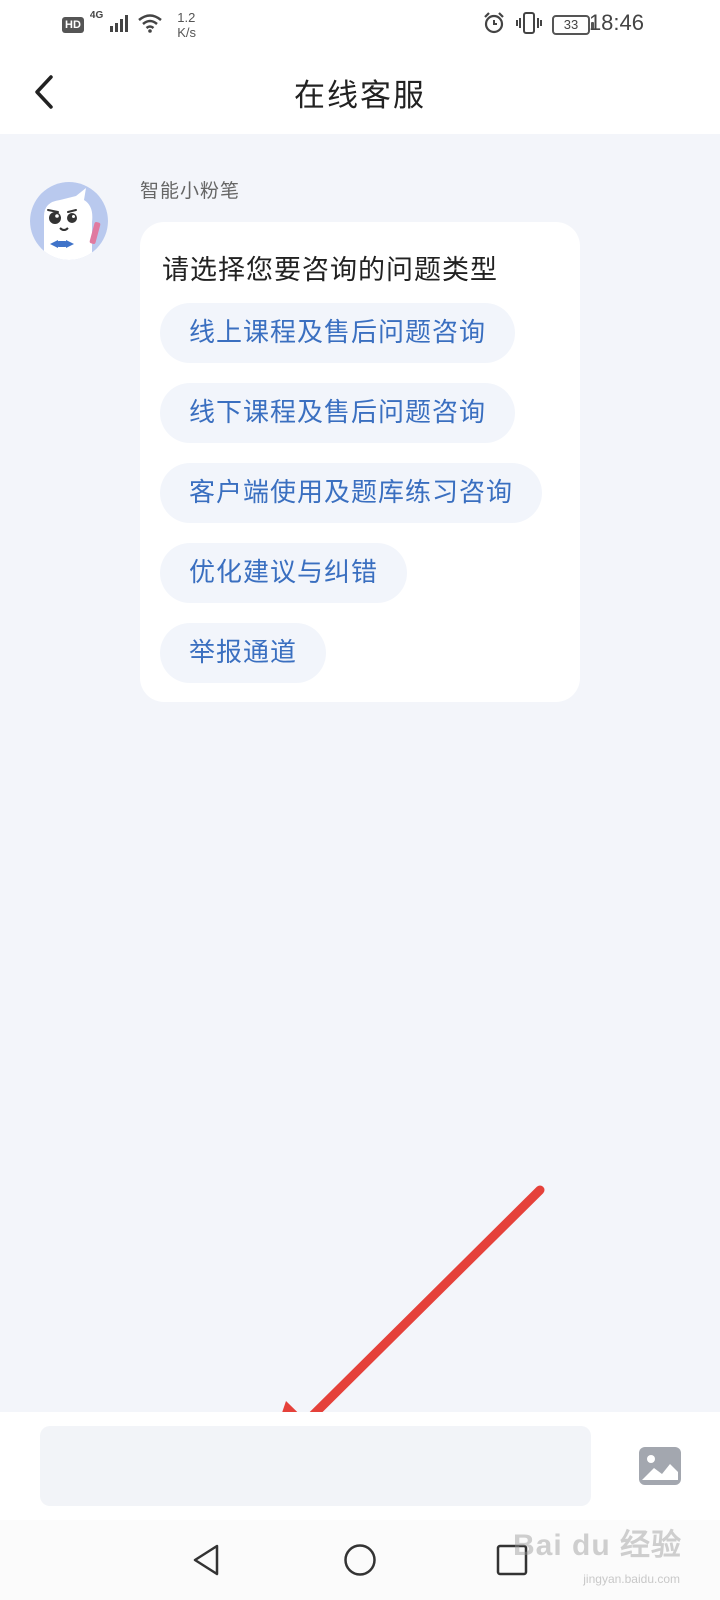 Image resolution: width=720 pixels, height=1600 pixels. I want to click on image-button, so click(660, 1466).